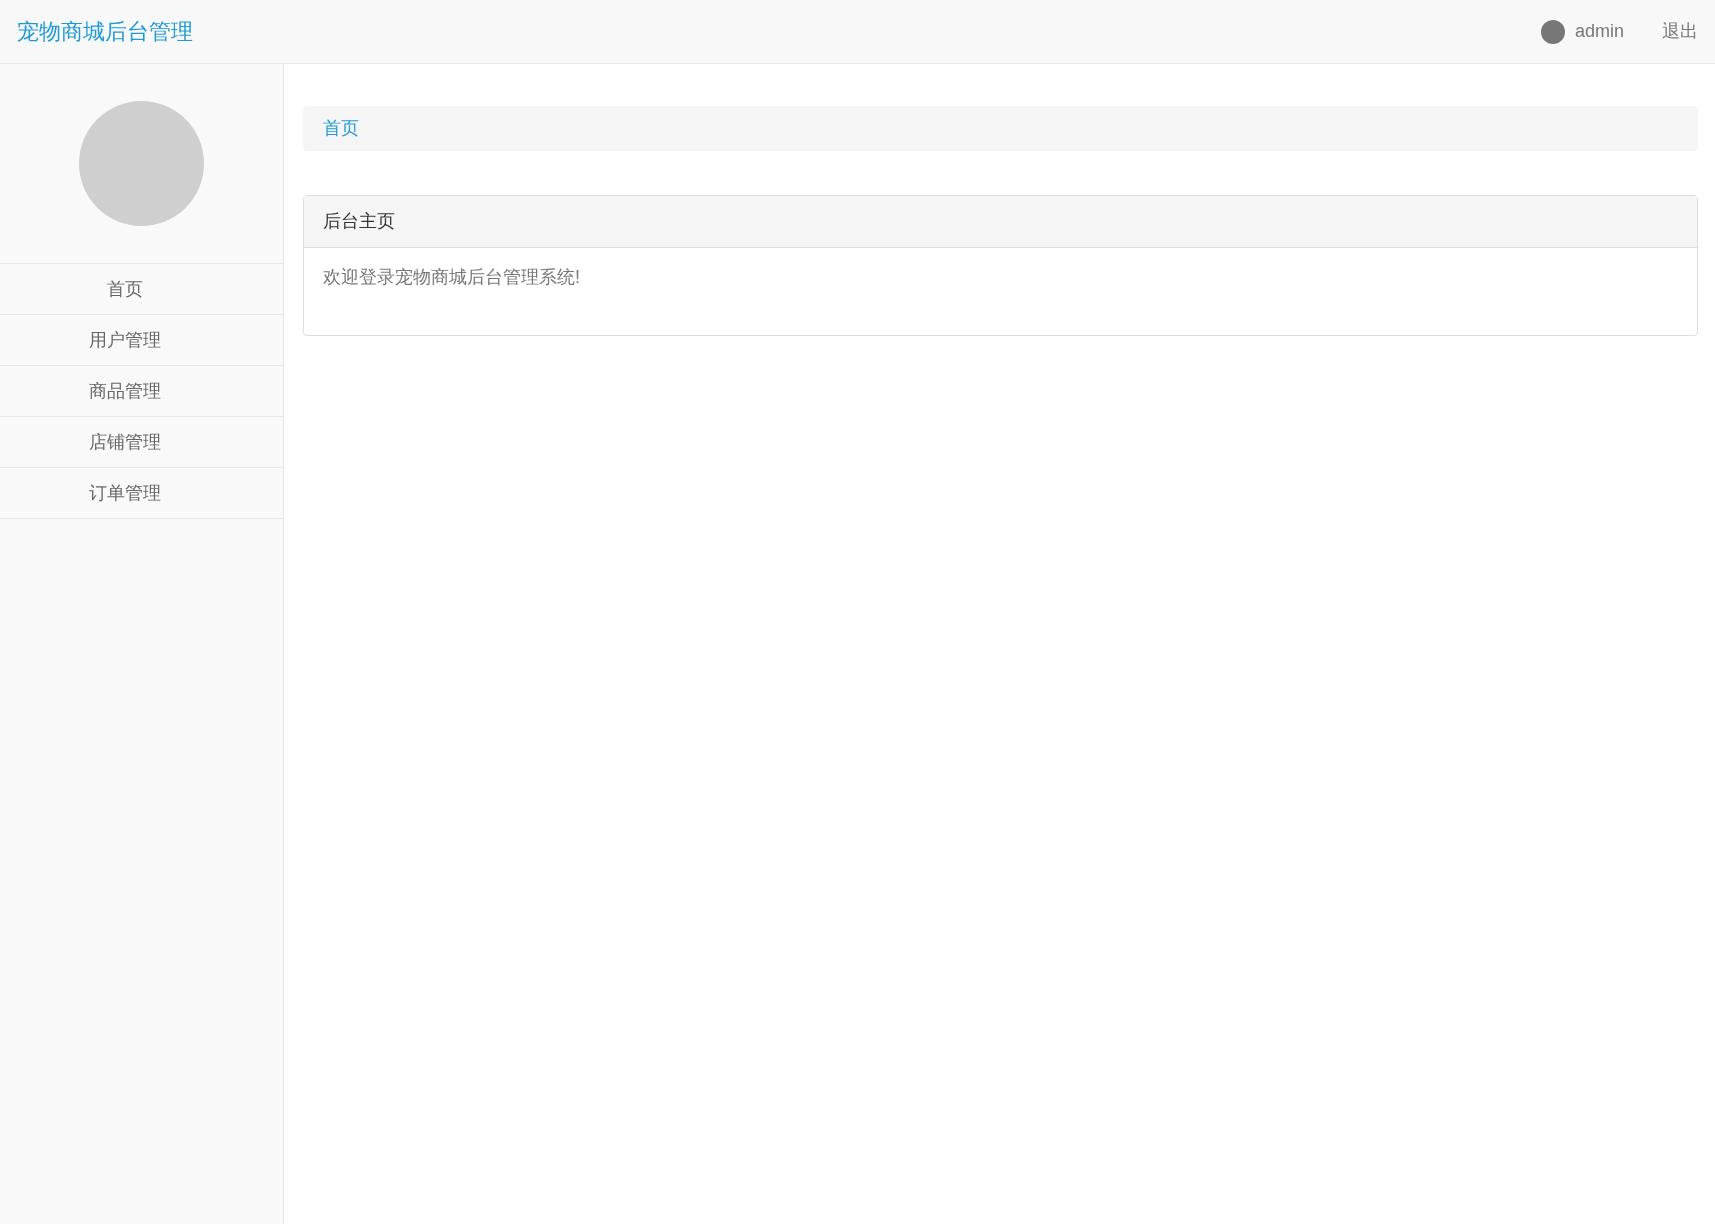 This screenshot has width=1715, height=1224. Describe the element at coordinates (105, 31) in the screenshot. I see `brand-title: 宠物商城后台管理` at that location.